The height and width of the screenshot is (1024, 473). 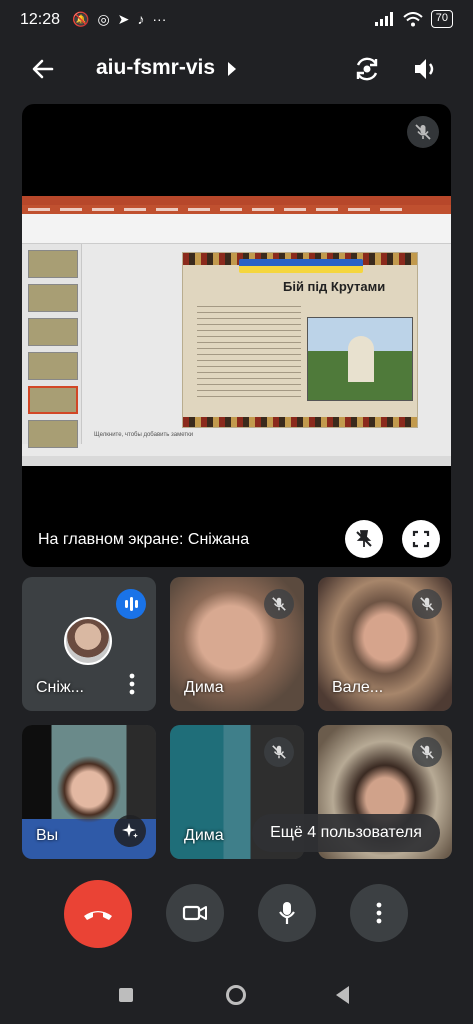 I want to click on fullscreen-button, so click(x=421, y=539).